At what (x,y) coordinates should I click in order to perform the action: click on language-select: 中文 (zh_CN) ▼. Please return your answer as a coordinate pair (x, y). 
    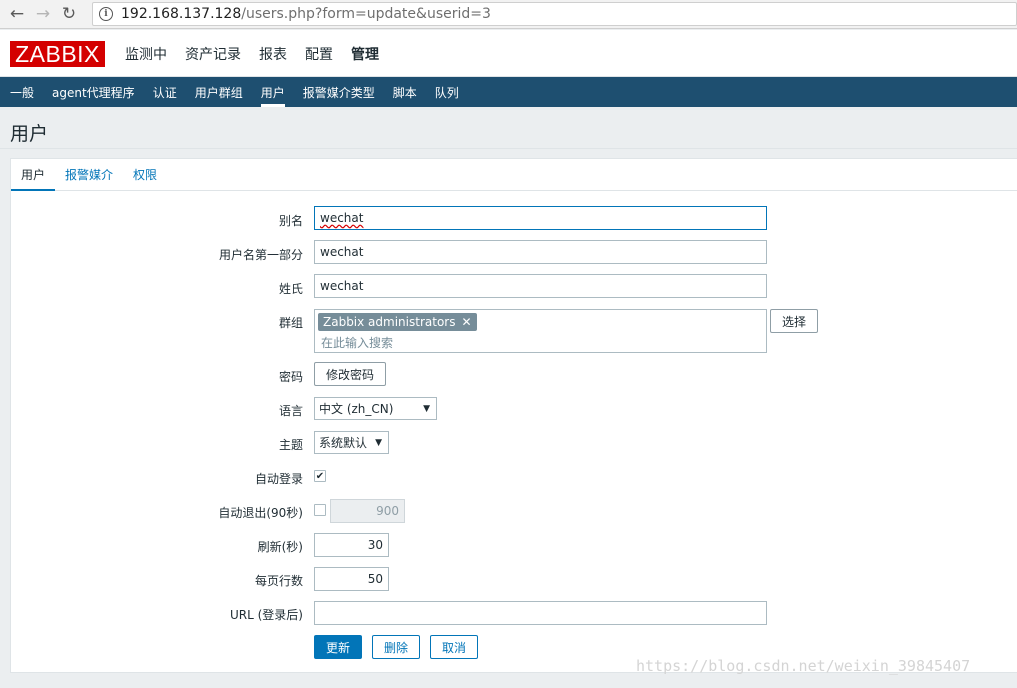
    Looking at the image, I should click on (375, 408).